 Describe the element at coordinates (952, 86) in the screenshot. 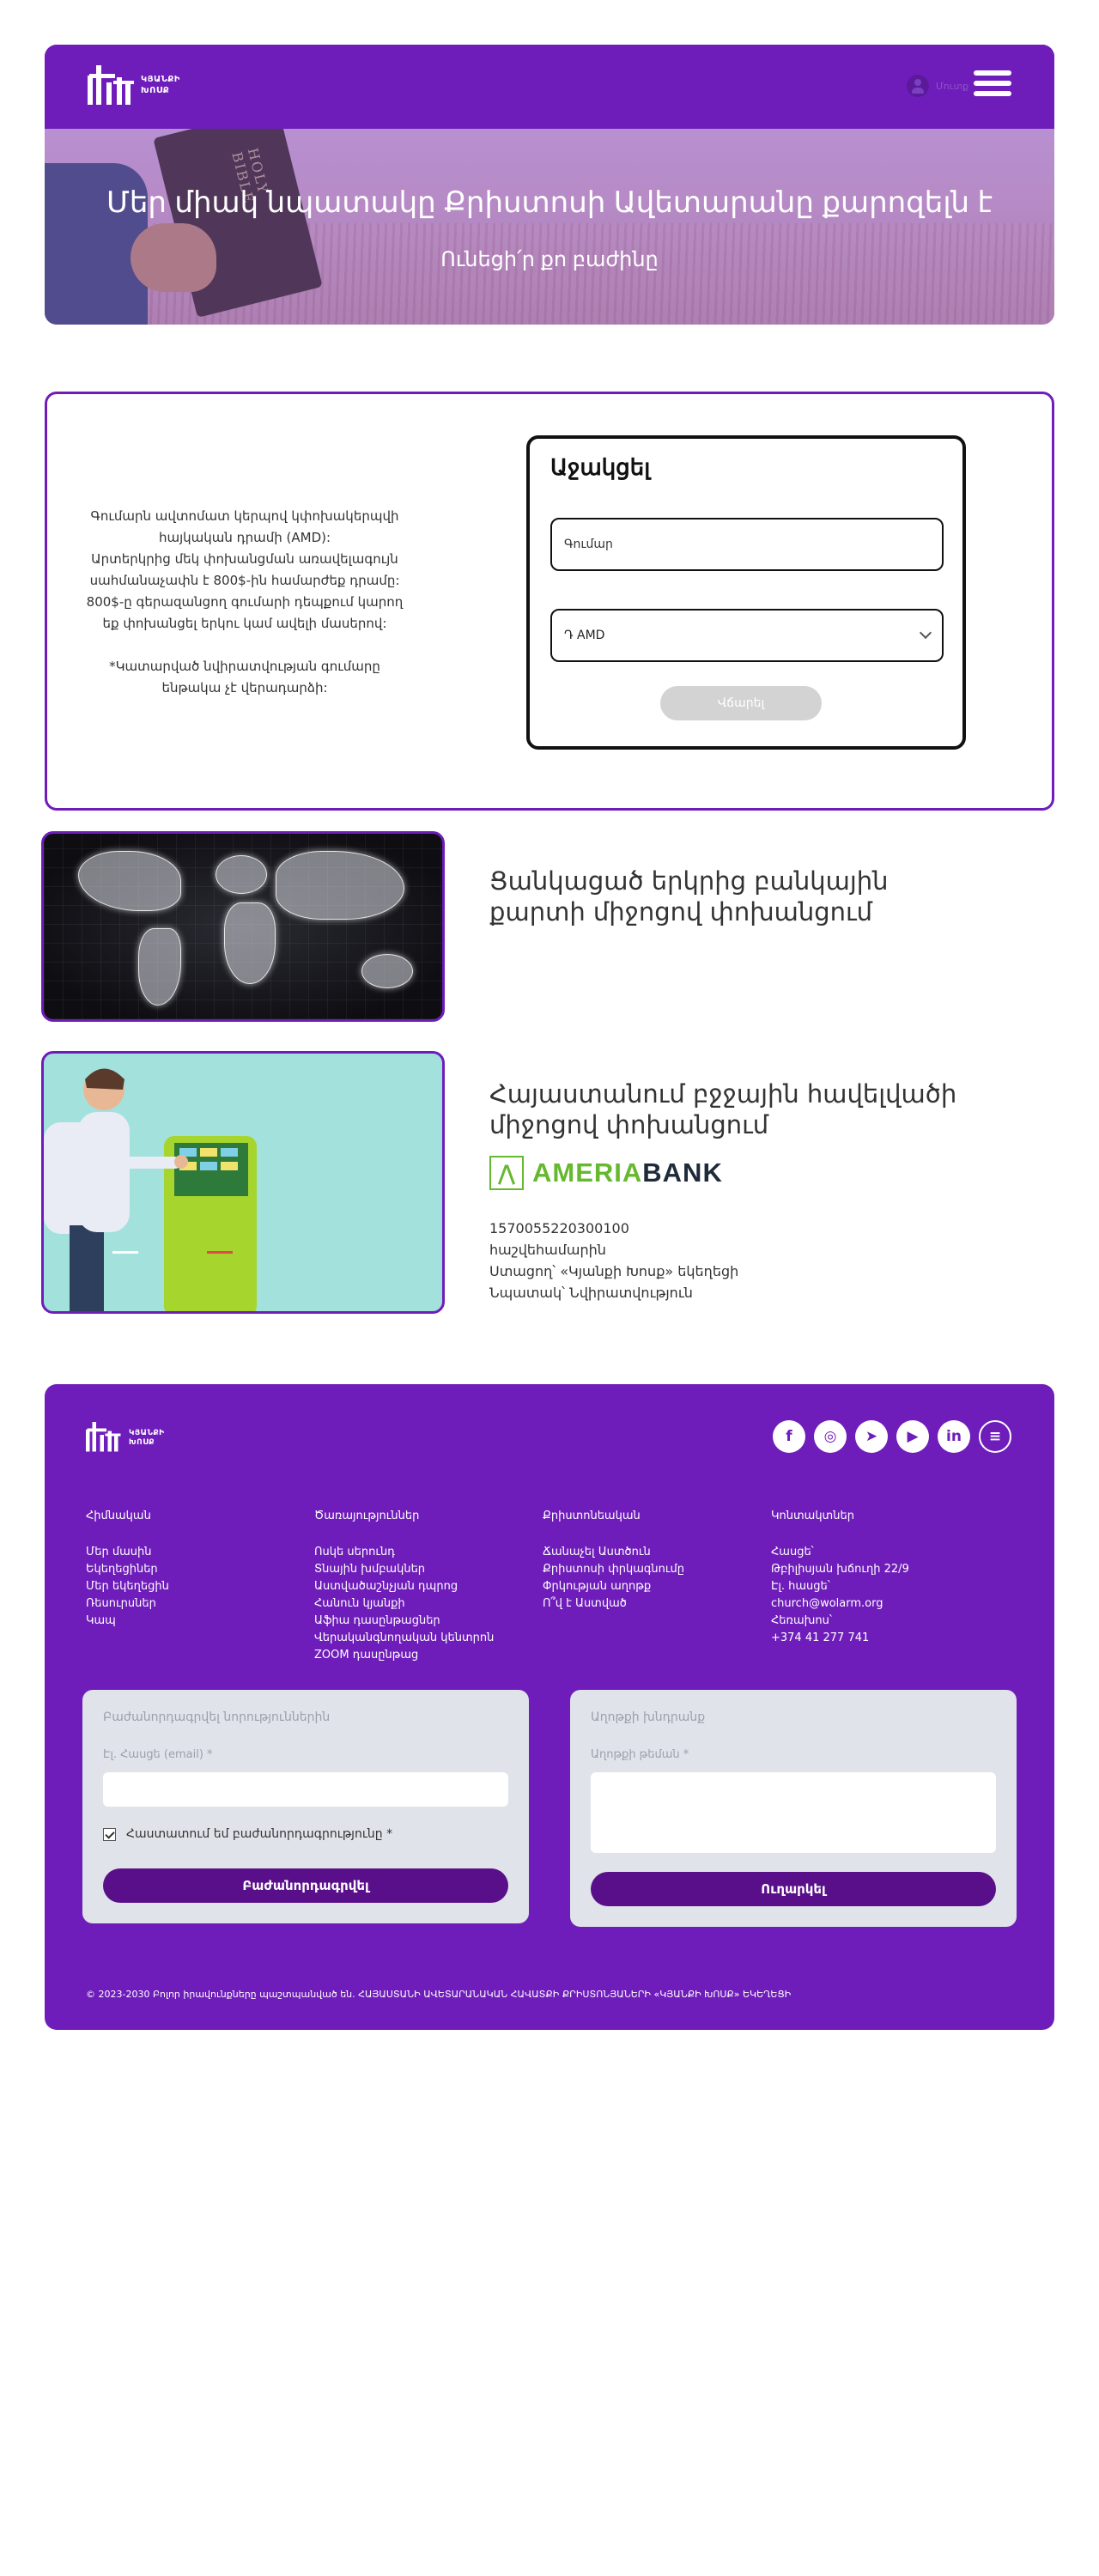

I see `user-label: Մուտք` at that location.